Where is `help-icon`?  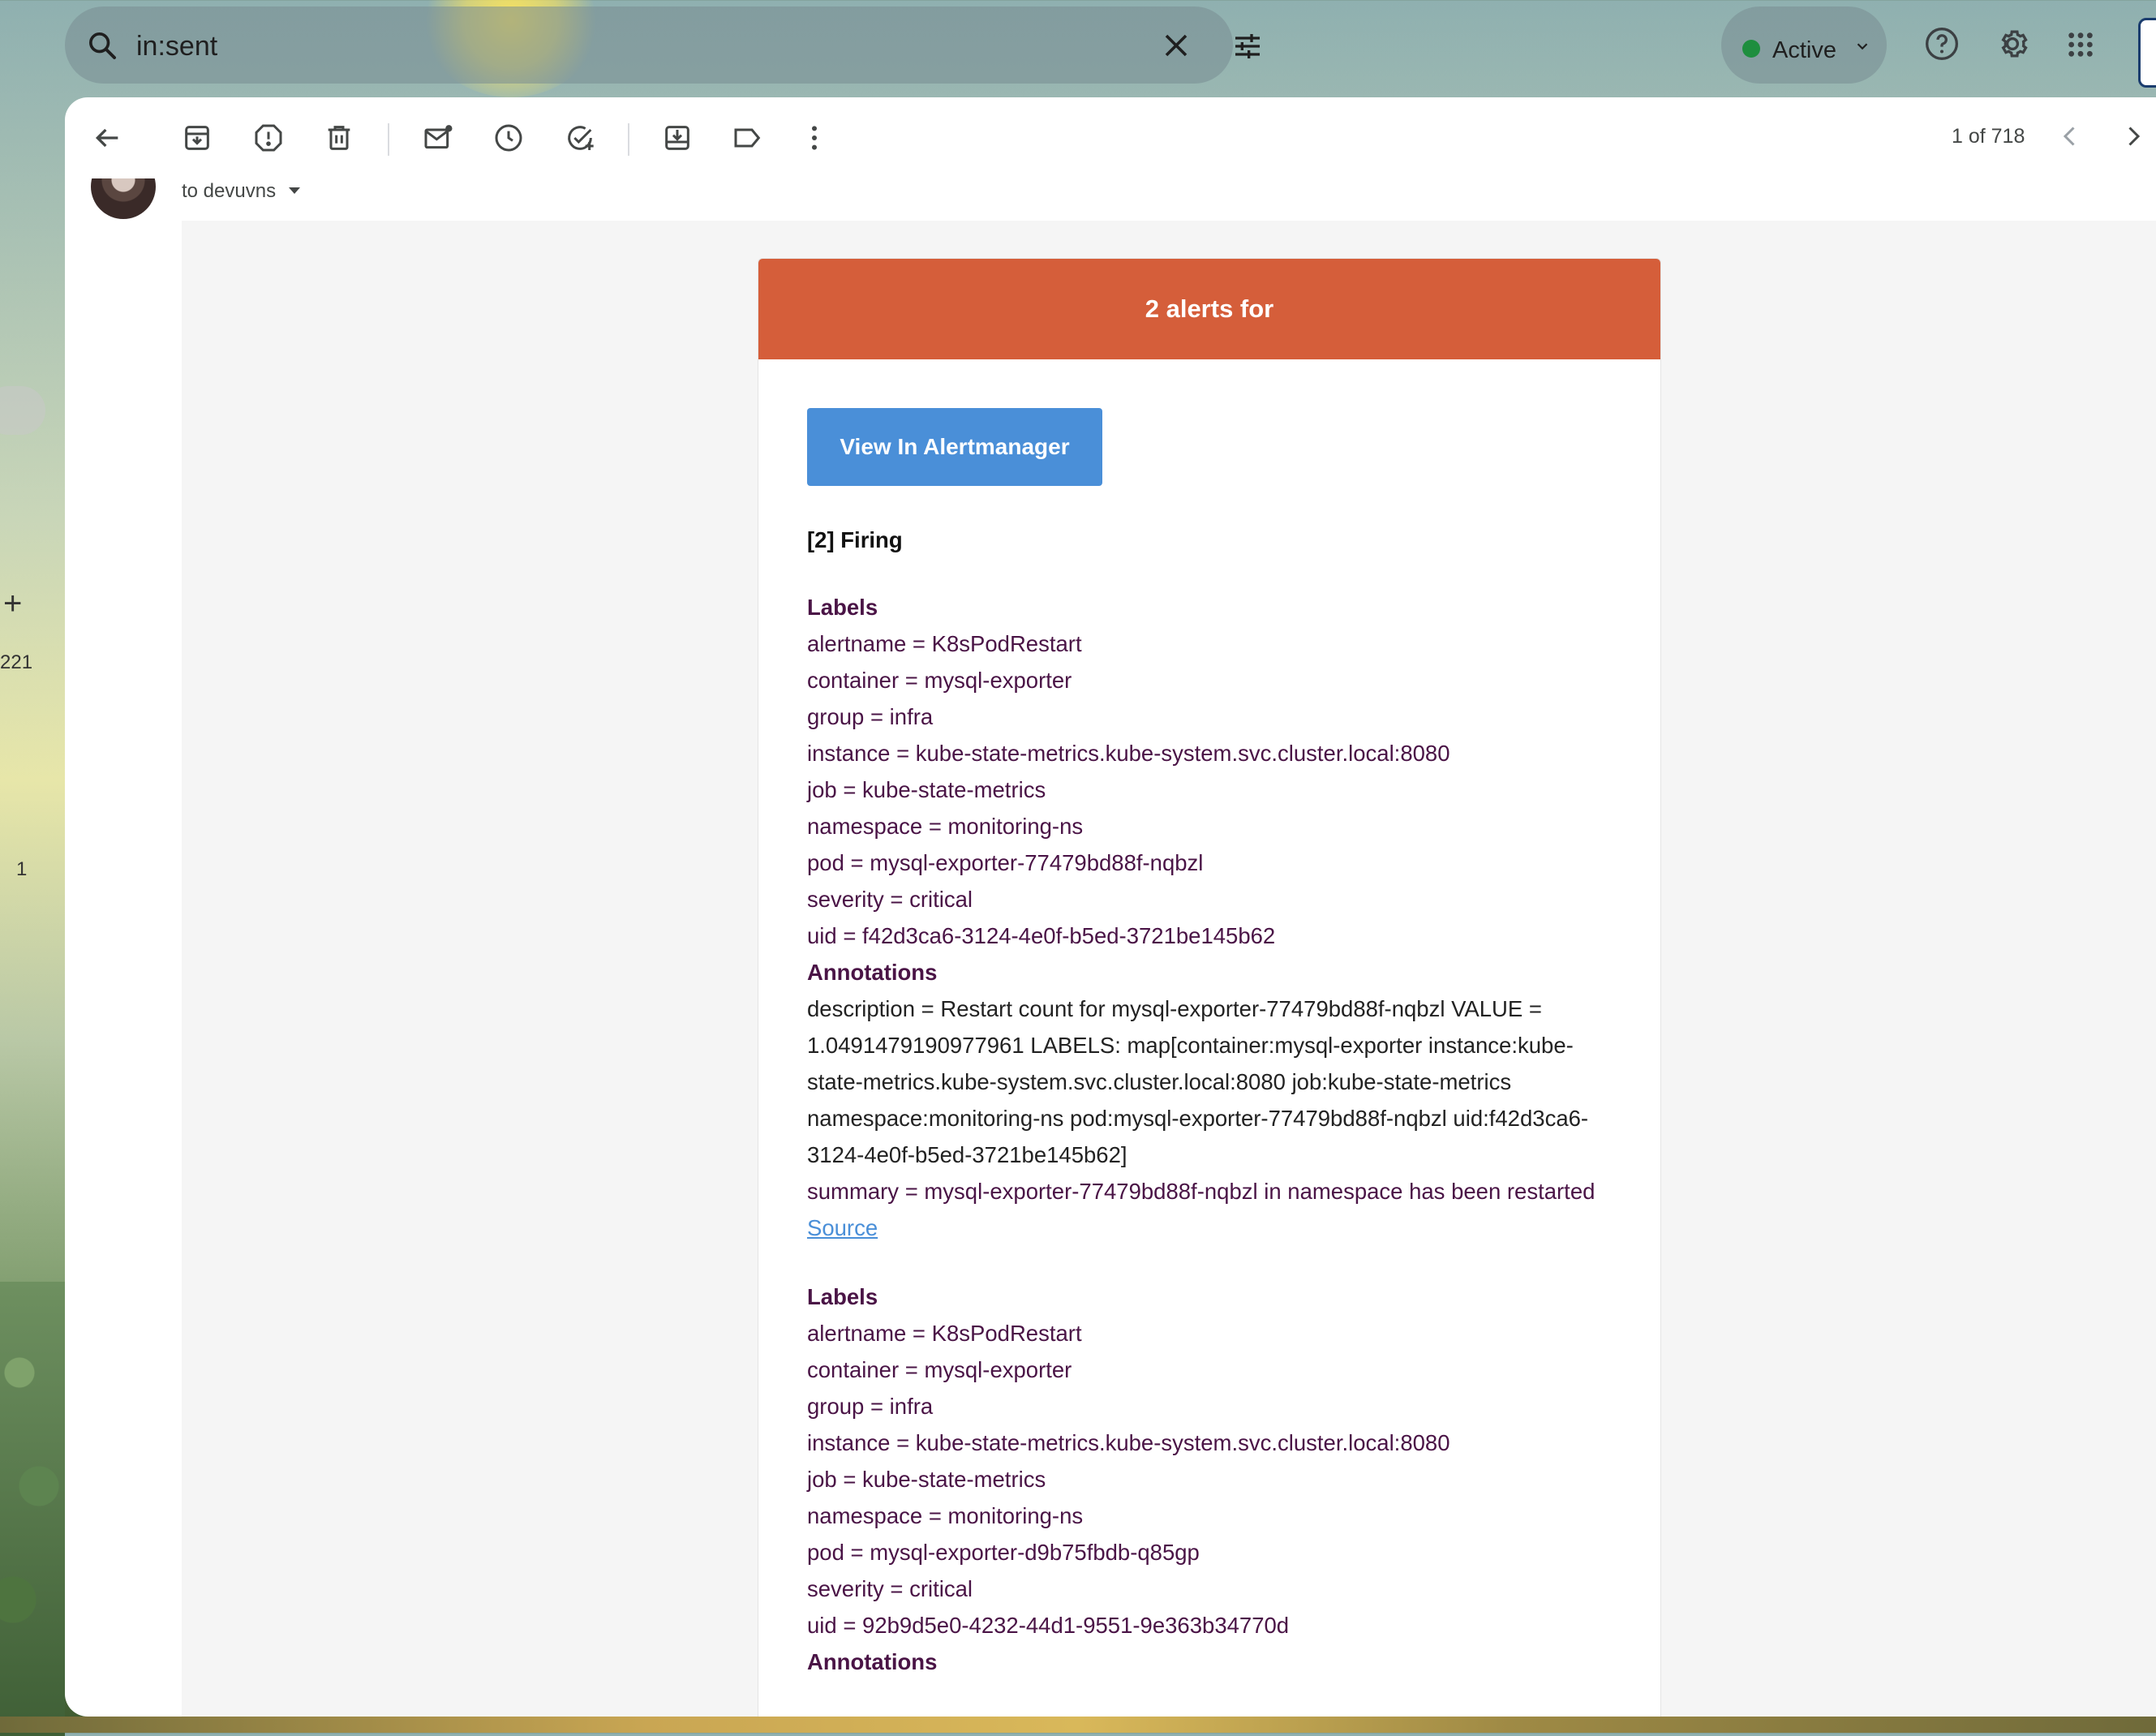 help-icon is located at coordinates (1942, 46).